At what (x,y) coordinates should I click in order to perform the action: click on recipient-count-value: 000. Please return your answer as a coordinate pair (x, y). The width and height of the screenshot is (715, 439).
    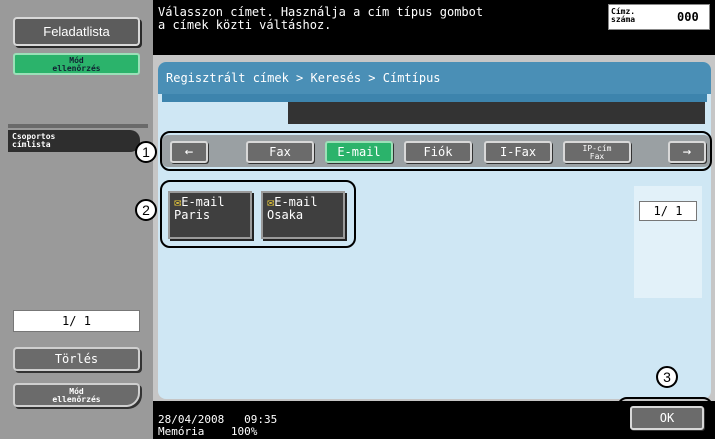
    Looking at the image, I should click on (688, 17).